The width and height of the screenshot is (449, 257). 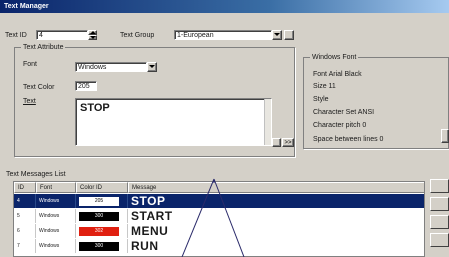 I want to click on callout-overlay, so click(x=213, y=217).